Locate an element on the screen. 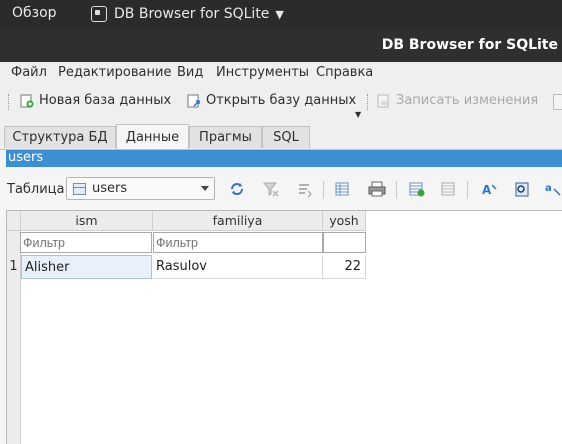 The image size is (562, 444). new-database-label: Новая база данных is located at coordinates (105, 100).